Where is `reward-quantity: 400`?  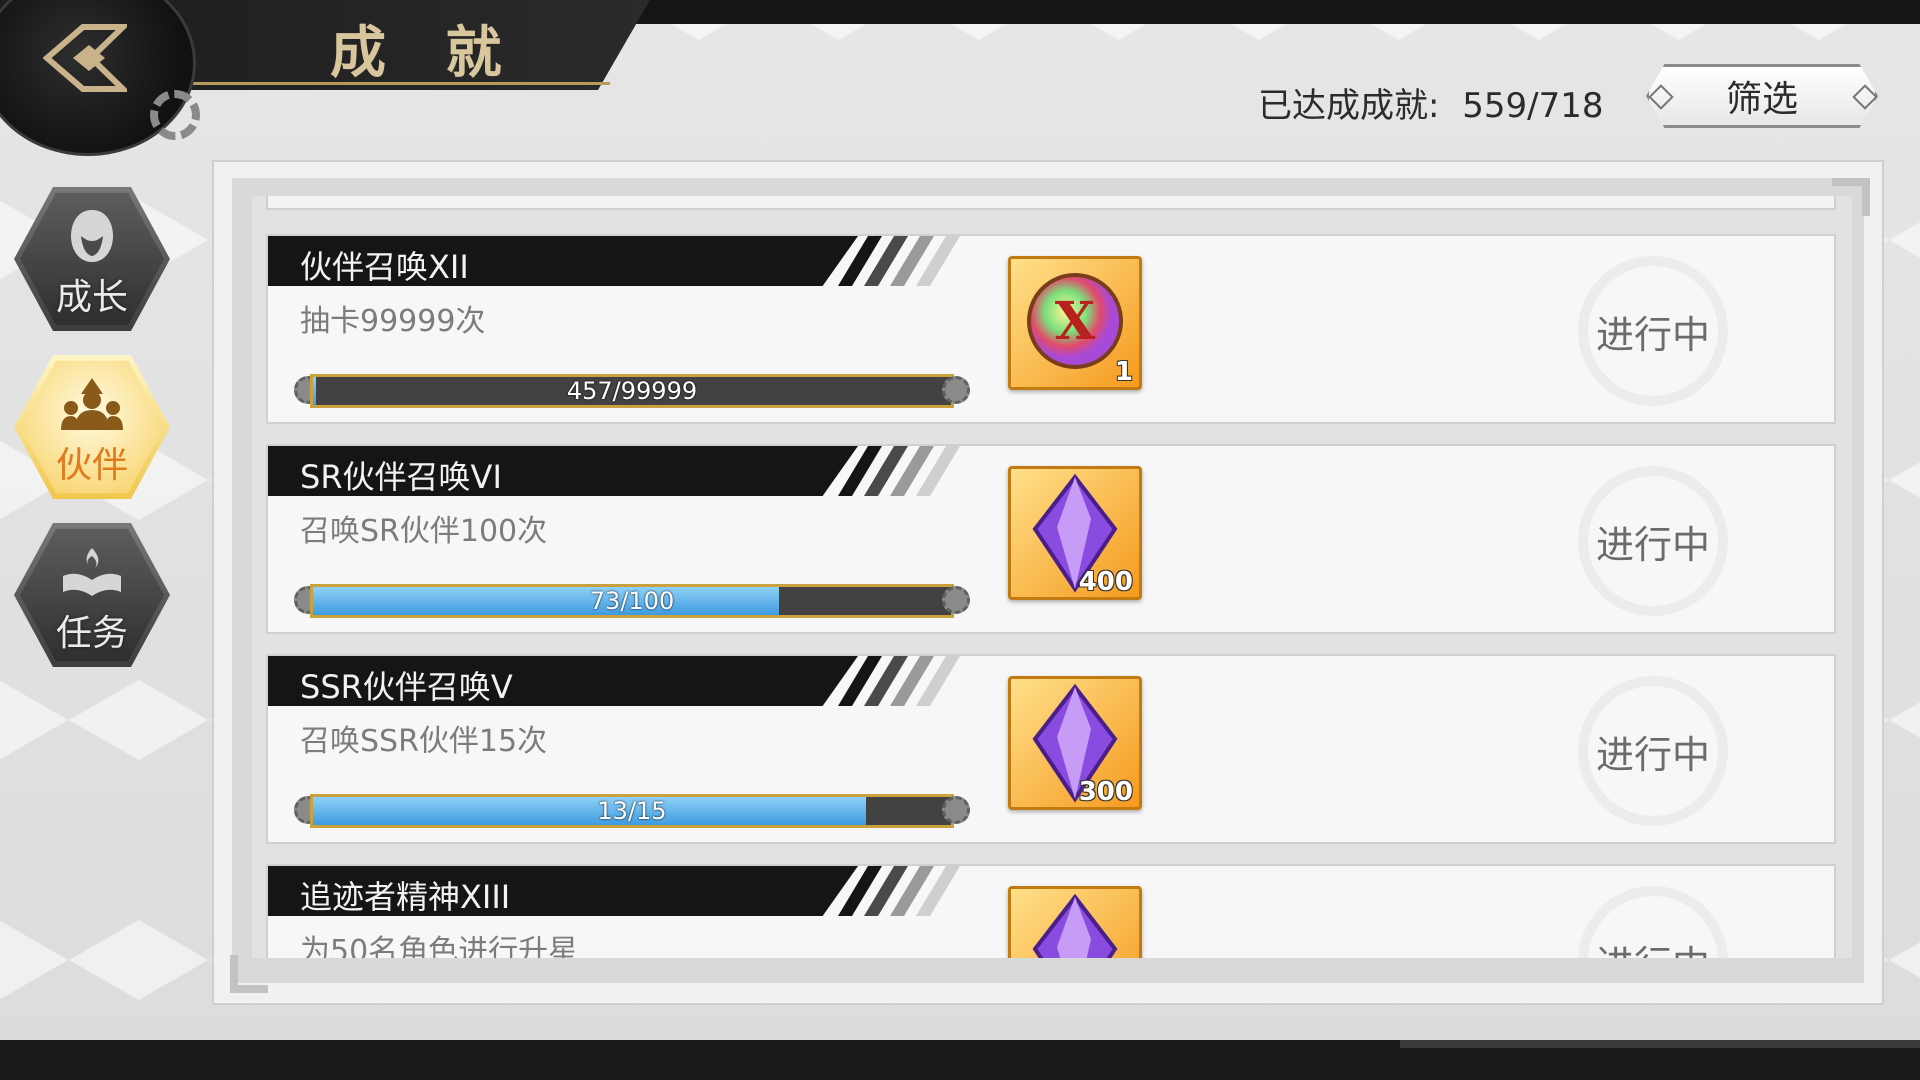 reward-quantity: 400 is located at coordinates (1105, 582).